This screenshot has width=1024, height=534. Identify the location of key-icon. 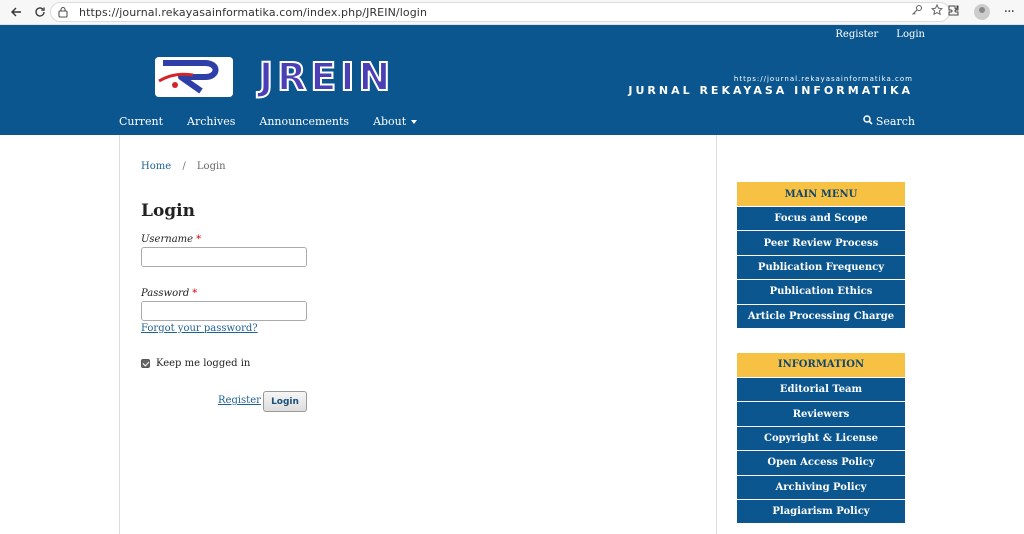
(917, 11).